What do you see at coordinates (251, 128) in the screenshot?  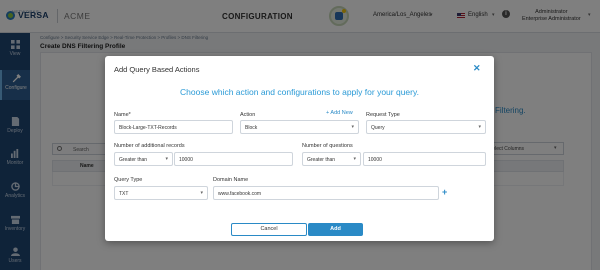 I see `action-select-value: Block` at bounding box center [251, 128].